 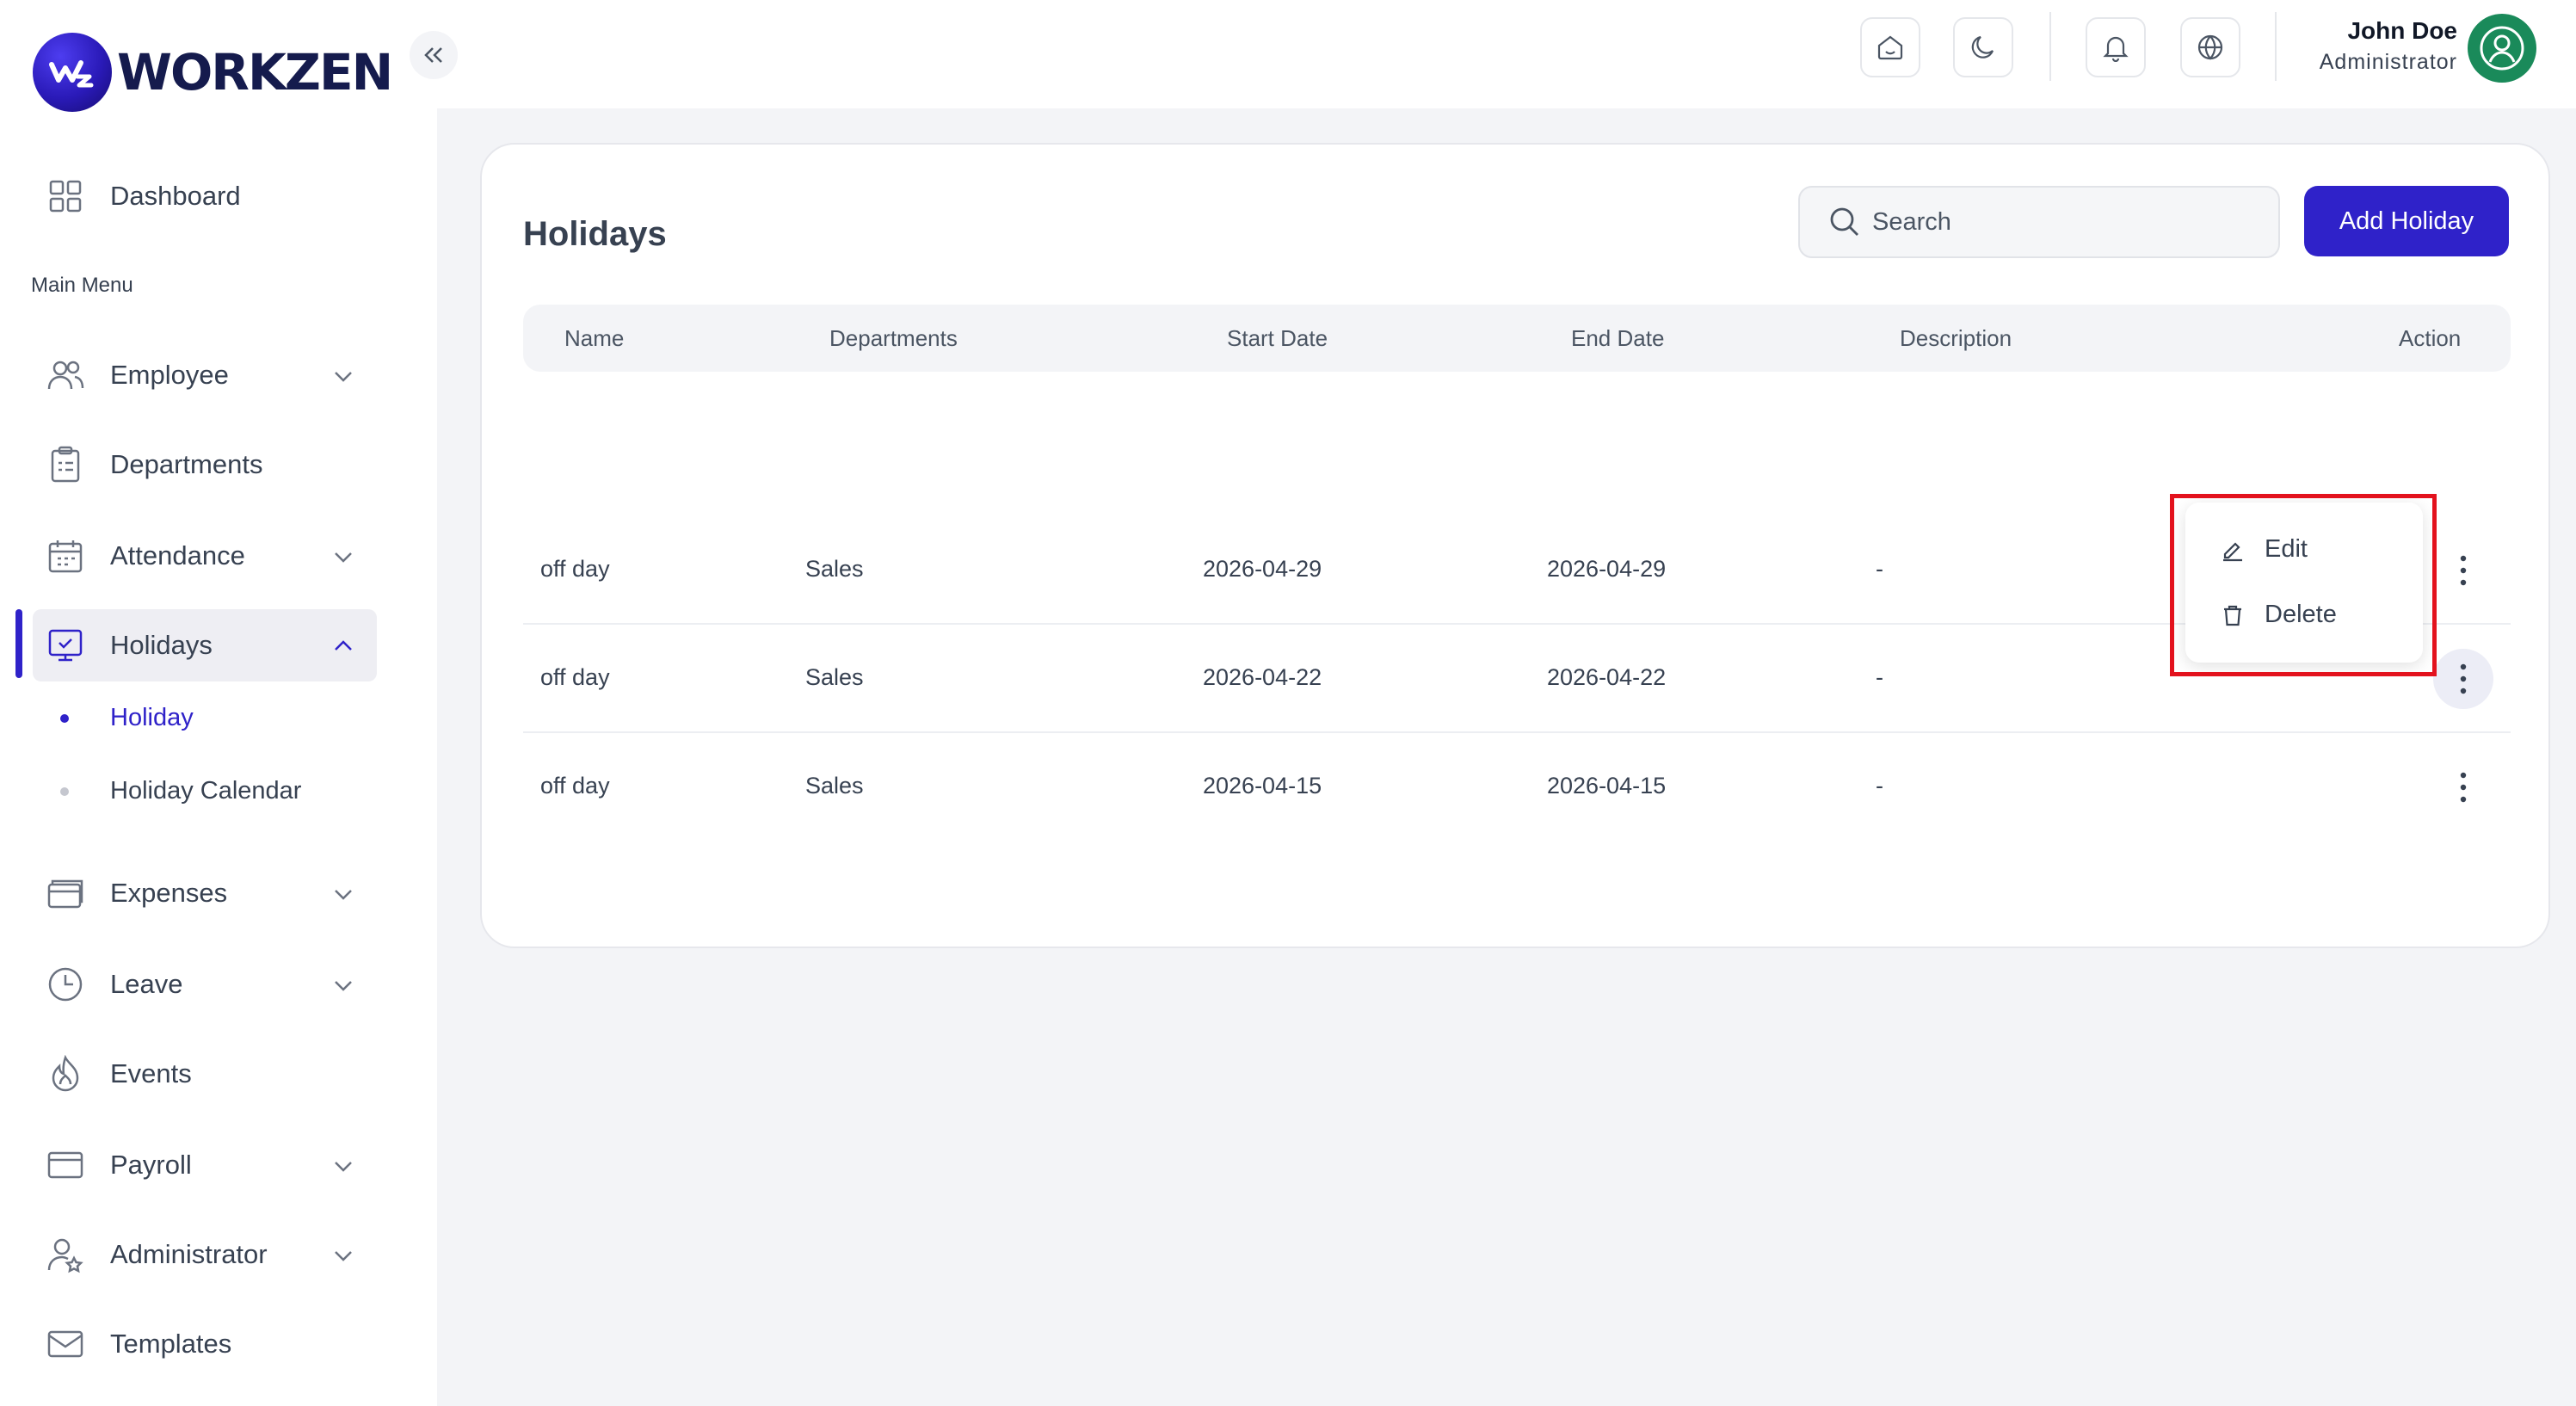 I want to click on chevron-up-icon, so click(x=343, y=645).